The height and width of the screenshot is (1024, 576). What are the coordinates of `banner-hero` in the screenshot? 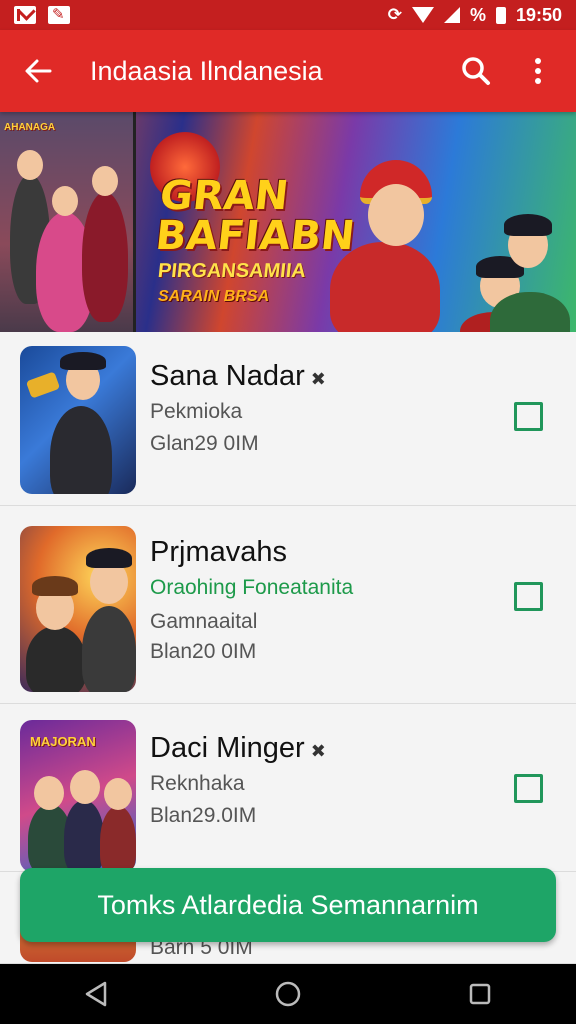 It's located at (385, 246).